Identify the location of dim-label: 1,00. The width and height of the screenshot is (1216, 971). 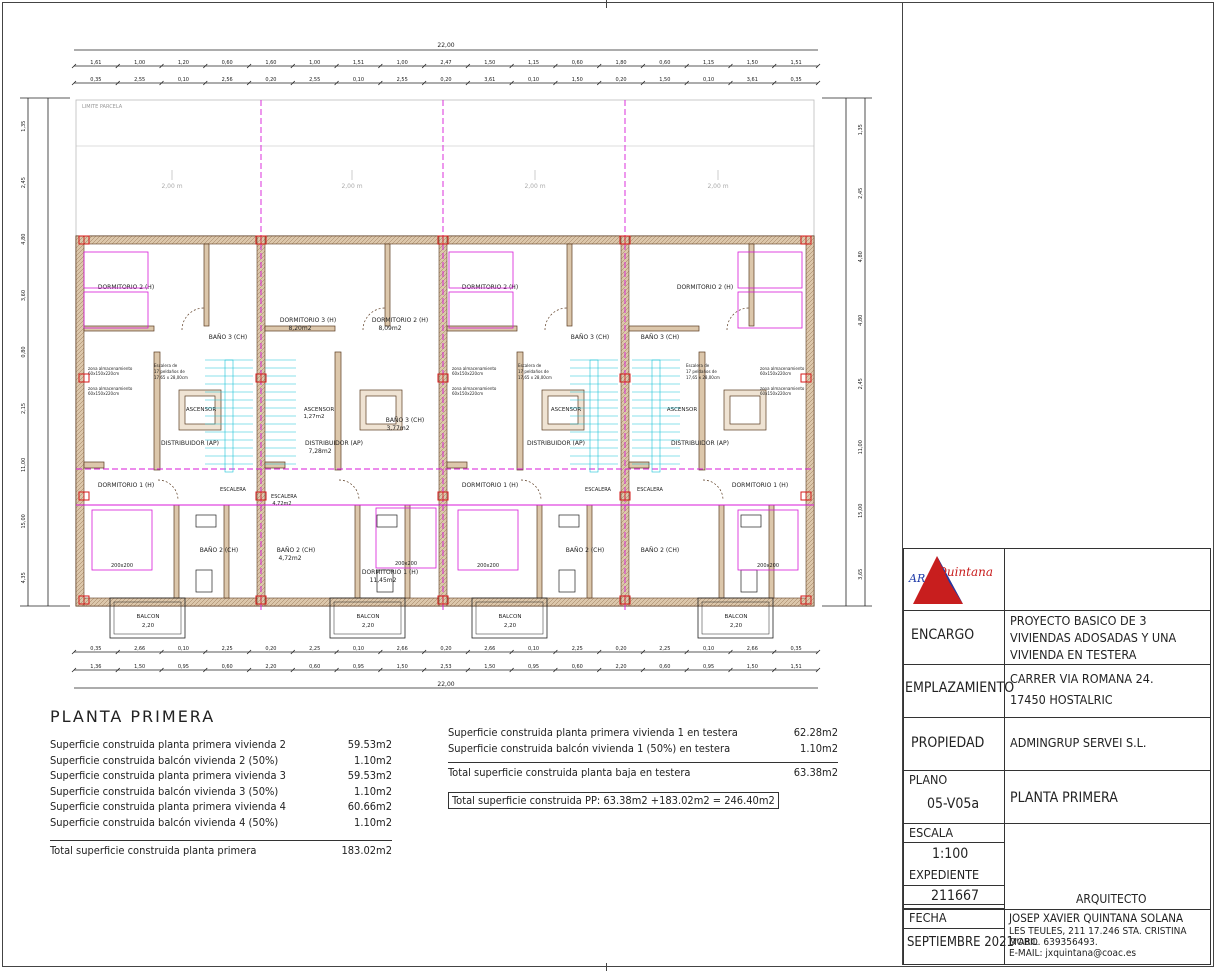
(139, 63).